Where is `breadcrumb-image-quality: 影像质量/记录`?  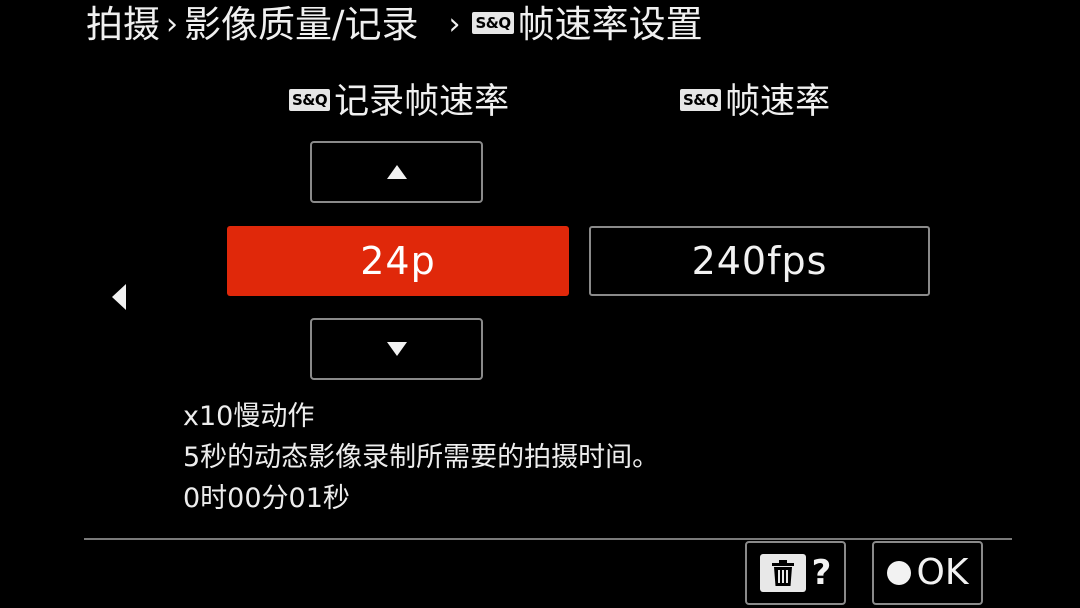 breadcrumb-image-quality: 影像质量/记录 is located at coordinates (301, 24).